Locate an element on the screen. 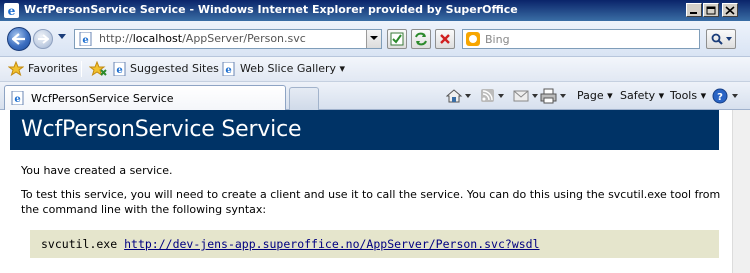 This screenshot has width=750, height=273. search-icon is located at coordinates (721, 39).